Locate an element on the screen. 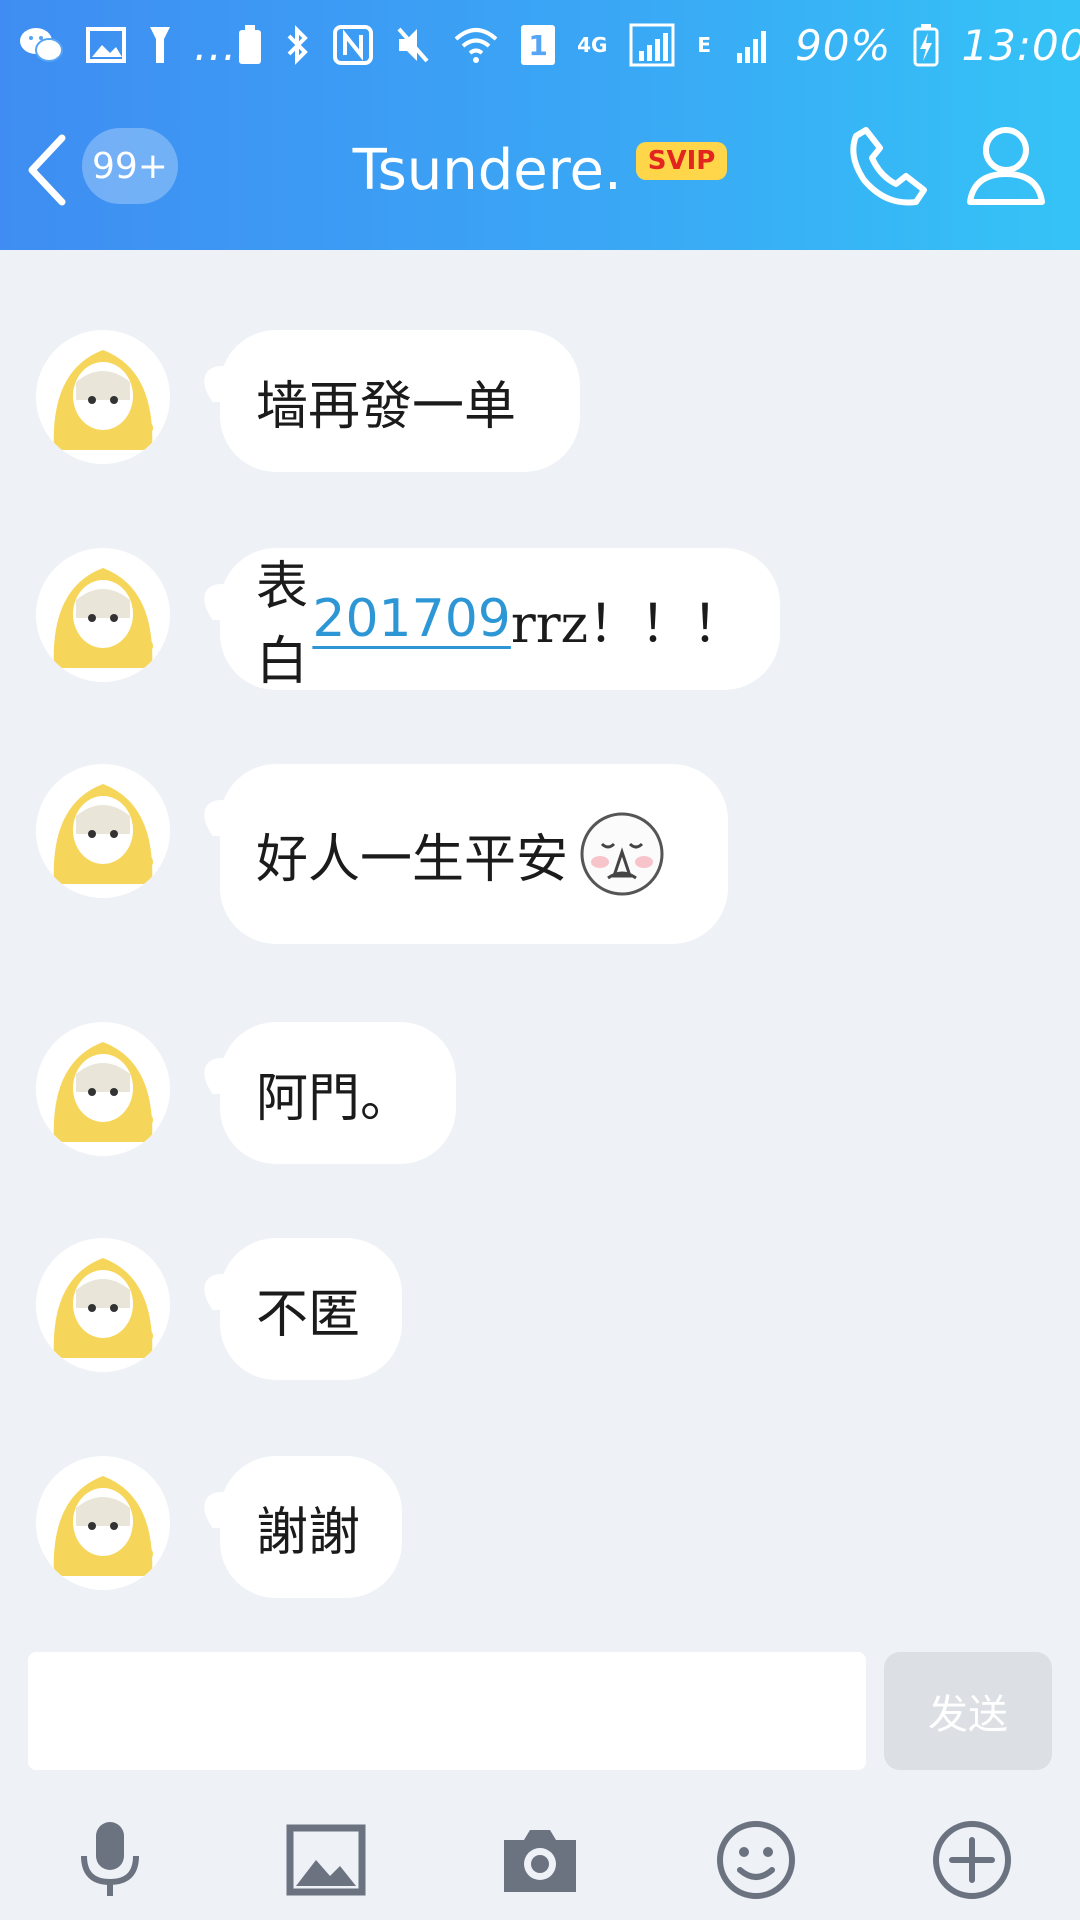  profile-button is located at coordinates (1006, 165).